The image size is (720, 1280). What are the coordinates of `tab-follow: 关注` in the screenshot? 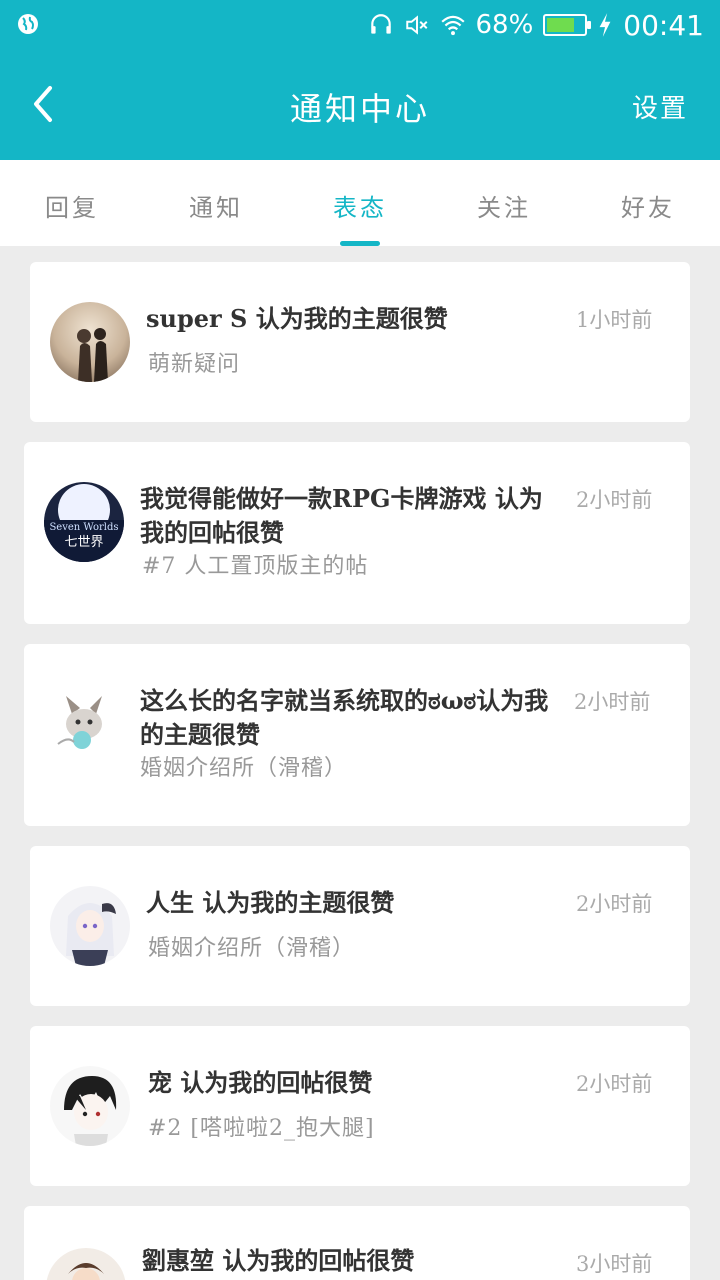 It's located at (504, 203).